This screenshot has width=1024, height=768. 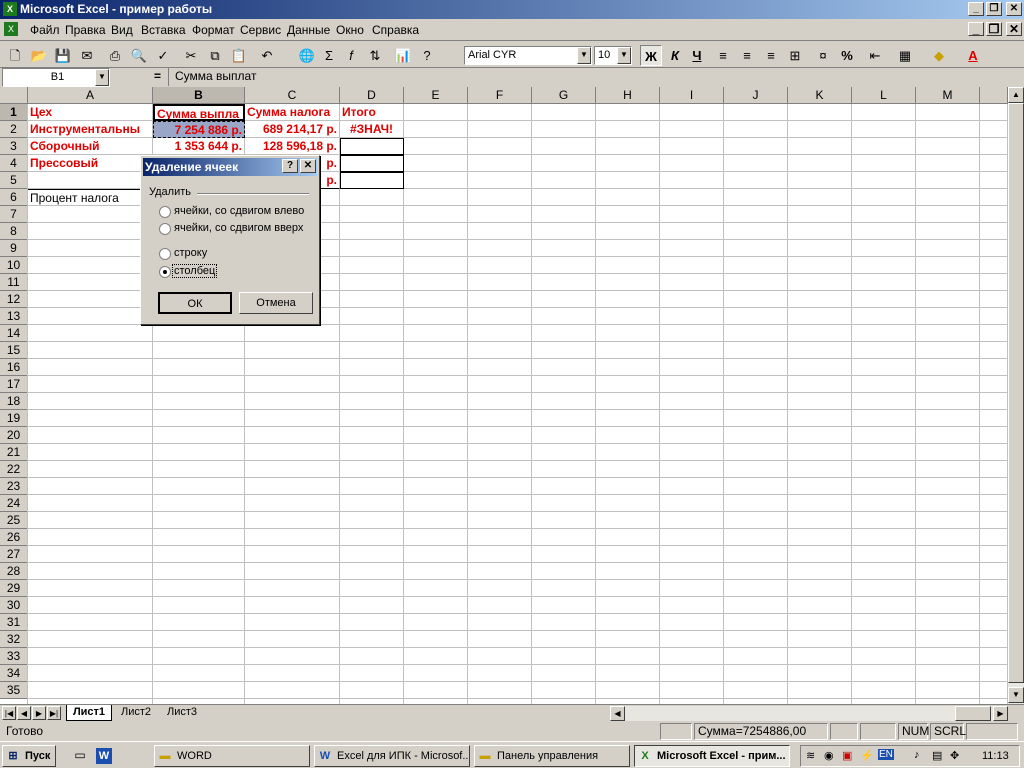 I want to click on row-header: 24, so click(x=14, y=503).